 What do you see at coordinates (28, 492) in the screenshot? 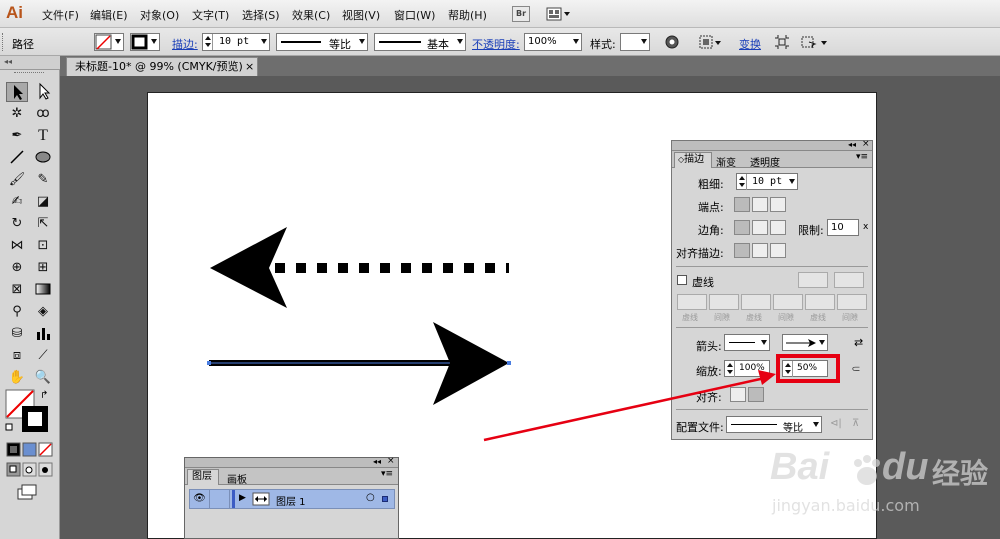
I see `screen-mode-button` at bounding box center [28, 492].